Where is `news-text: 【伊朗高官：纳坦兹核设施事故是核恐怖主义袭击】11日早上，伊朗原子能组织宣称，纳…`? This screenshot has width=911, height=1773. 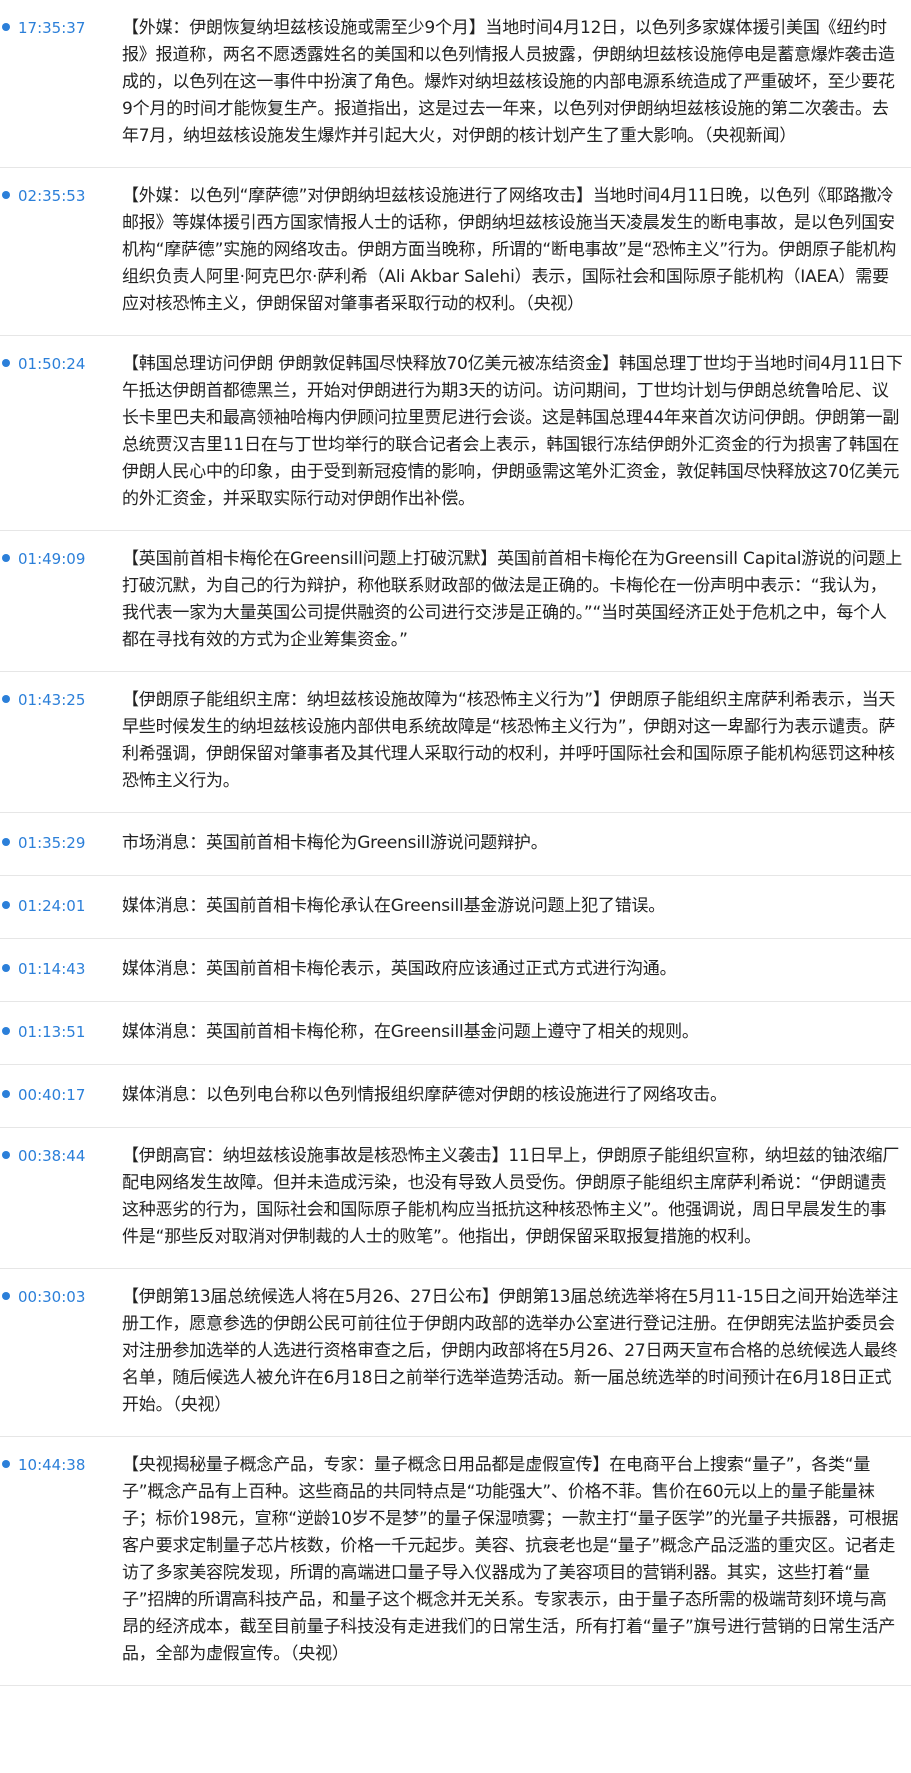
news-text: 【伊朗高官：纳坦兹核设施事故是核恐怖主义袭击】11日早上，伊朗原子能组织宣称，纳… is located at coordinates (511, 1196).